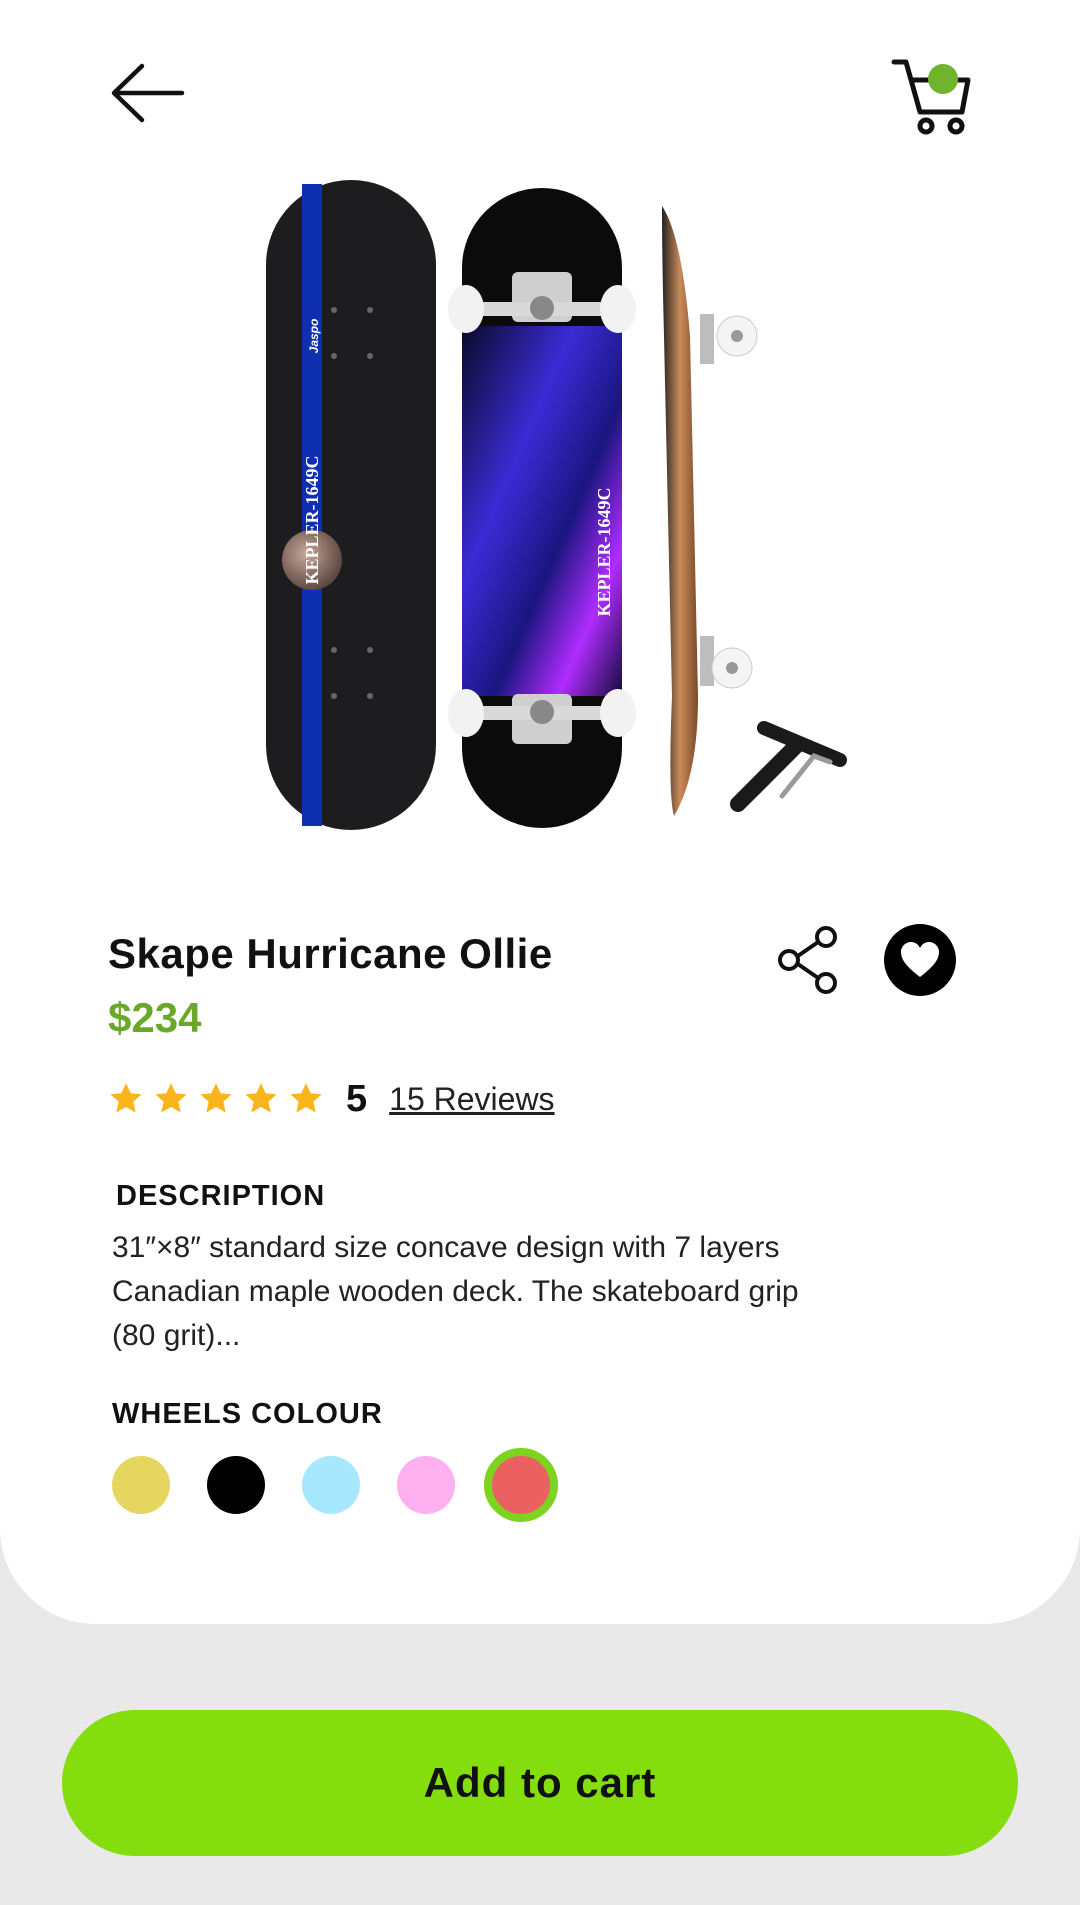  I want to click on cart-button, so click(933, 97).